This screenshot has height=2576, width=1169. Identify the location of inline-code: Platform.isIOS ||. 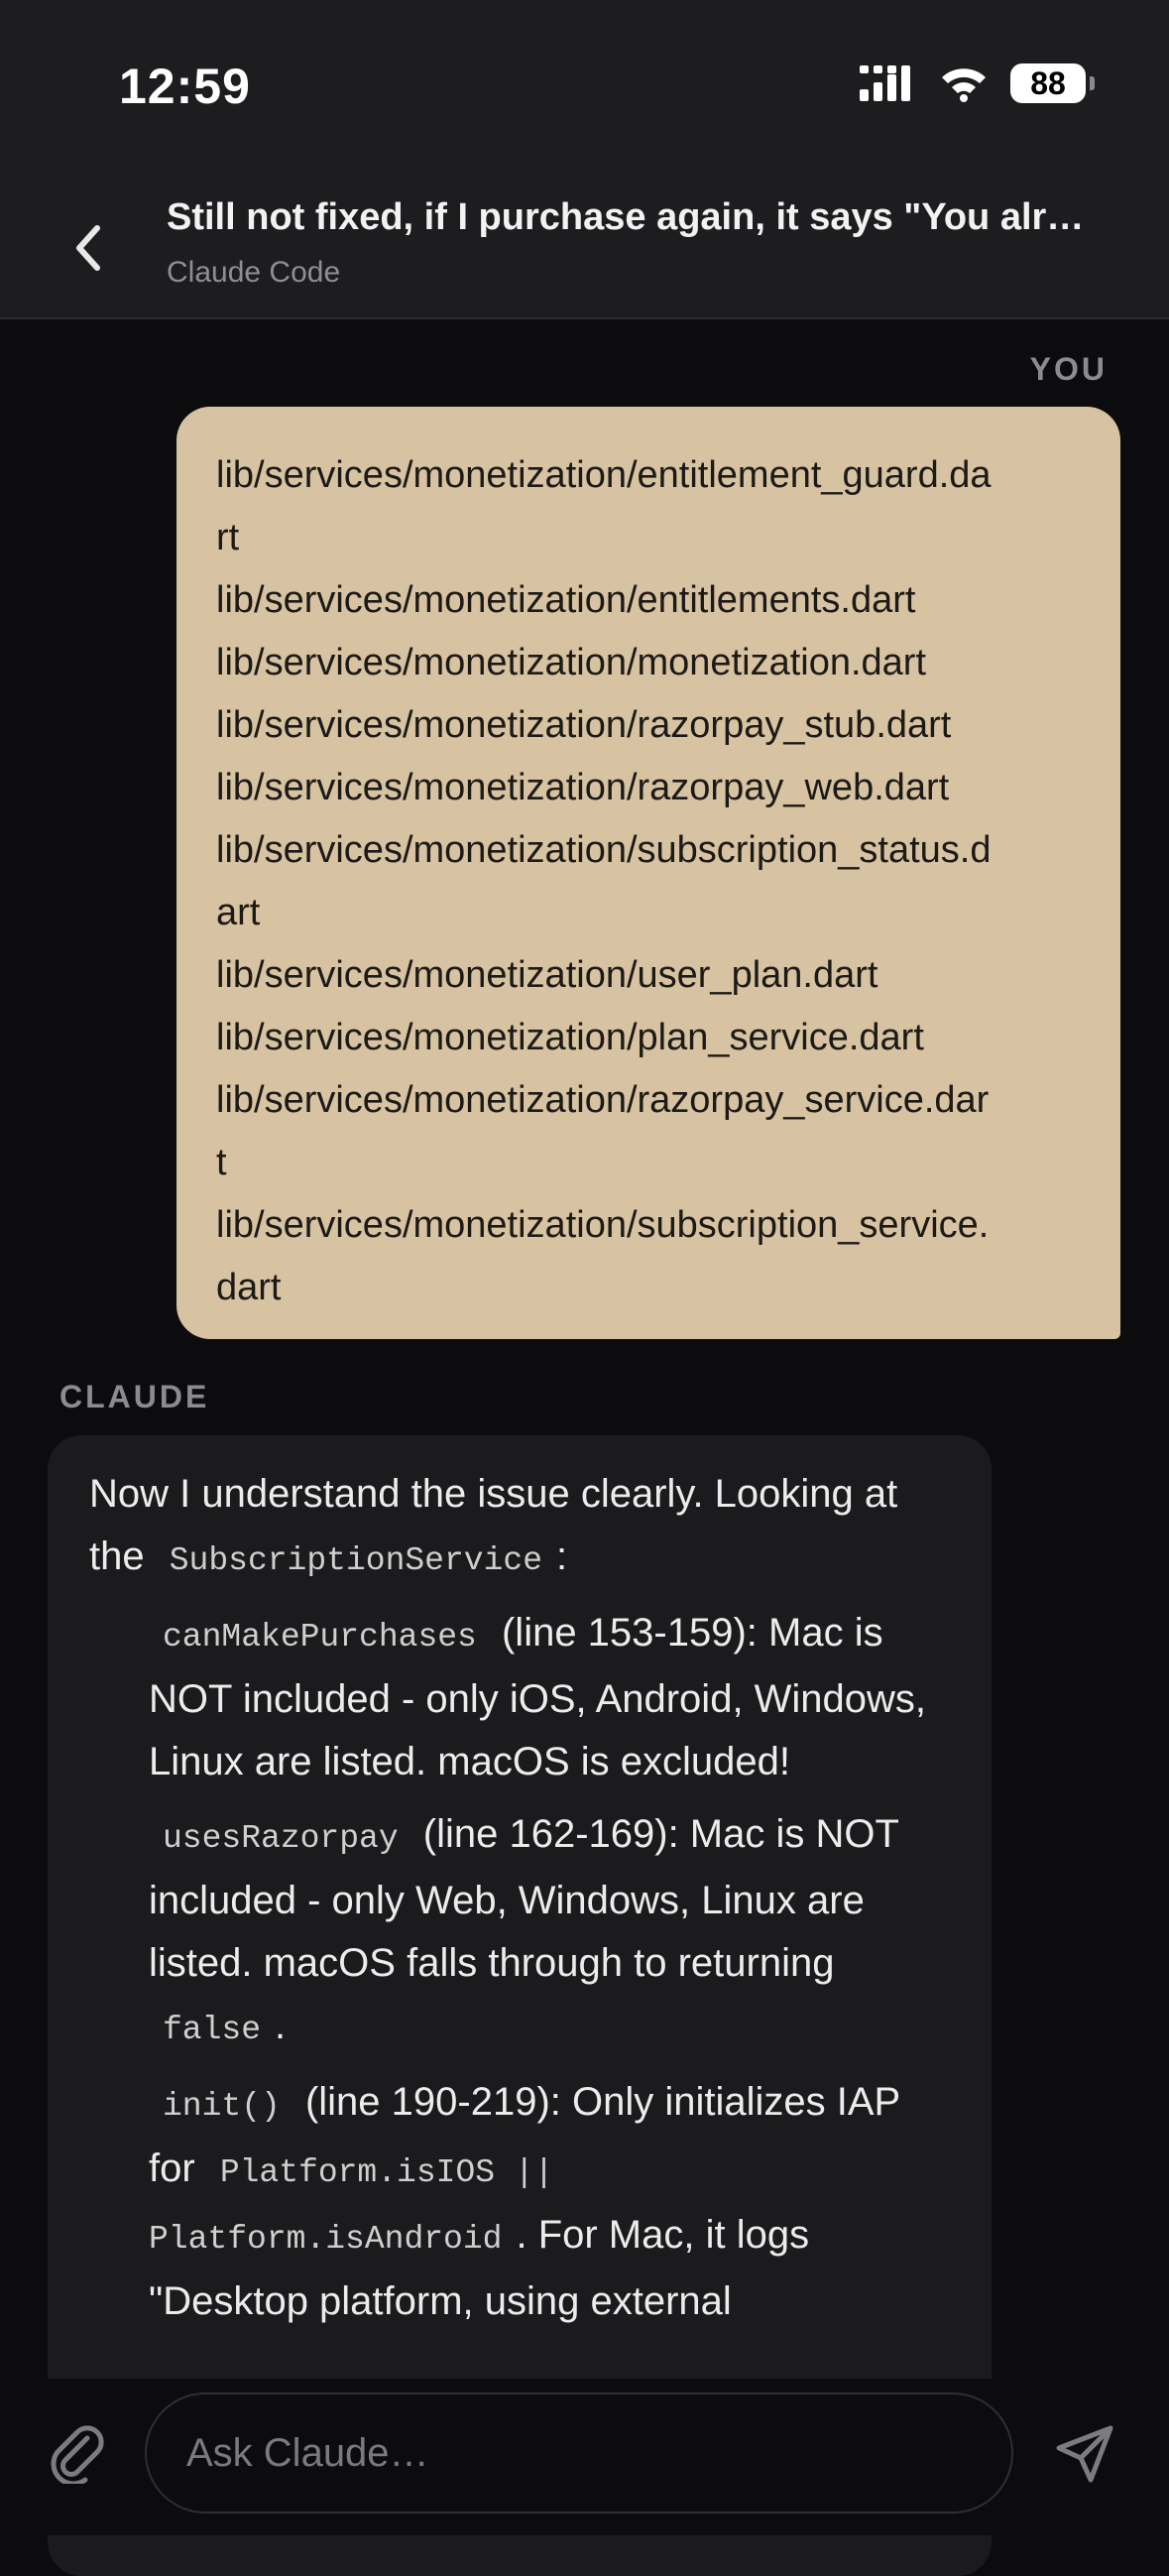
(386, 2172).